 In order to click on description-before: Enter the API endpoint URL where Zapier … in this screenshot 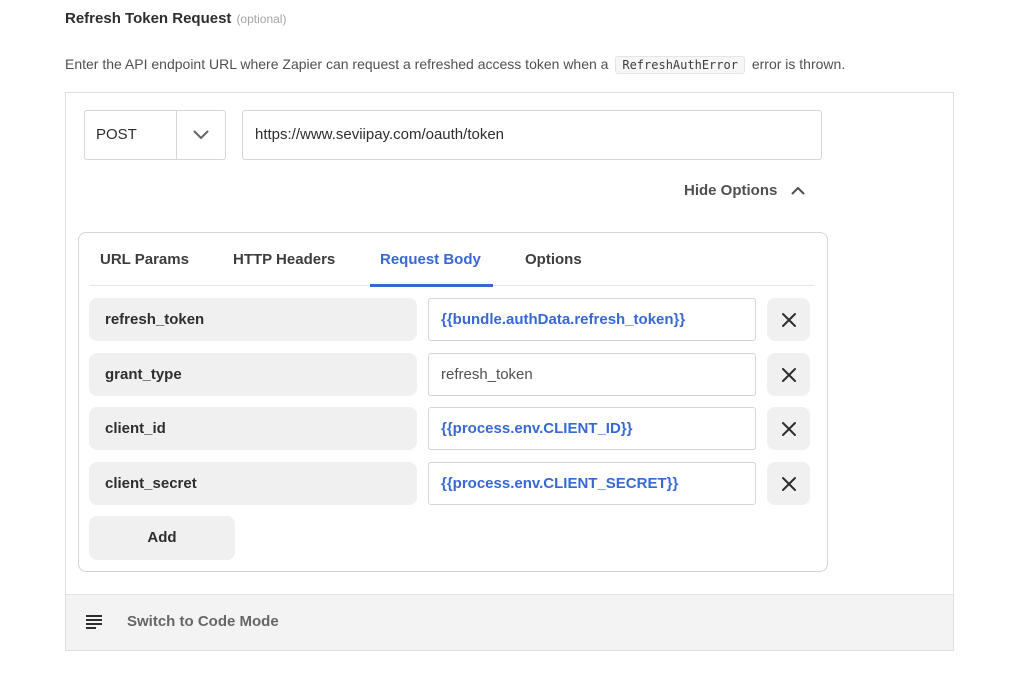, I will do `click(337, 64)`.